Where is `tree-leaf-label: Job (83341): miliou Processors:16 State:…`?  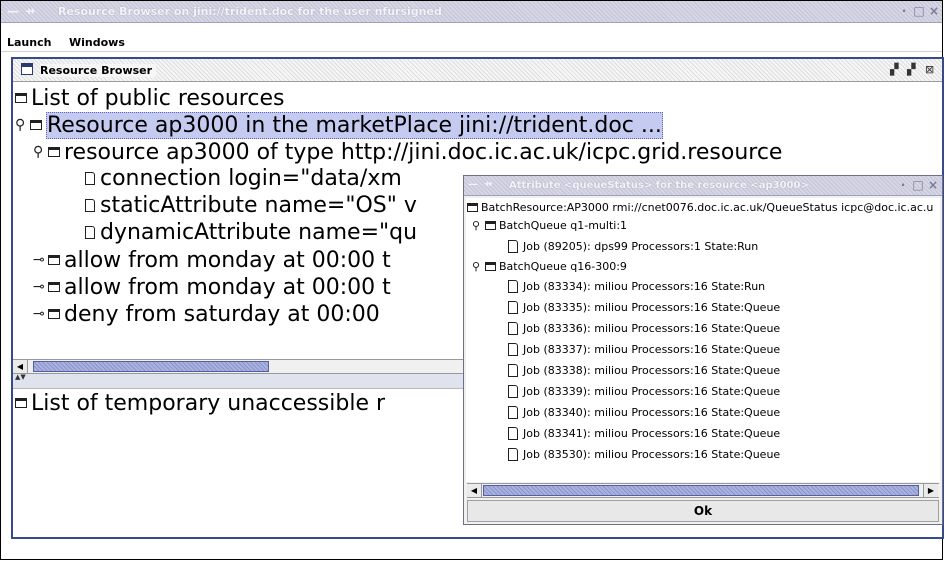
tree-leaf-label: Job (83341): miliou Processors:16 State:… is located at coordinates (652, 433).